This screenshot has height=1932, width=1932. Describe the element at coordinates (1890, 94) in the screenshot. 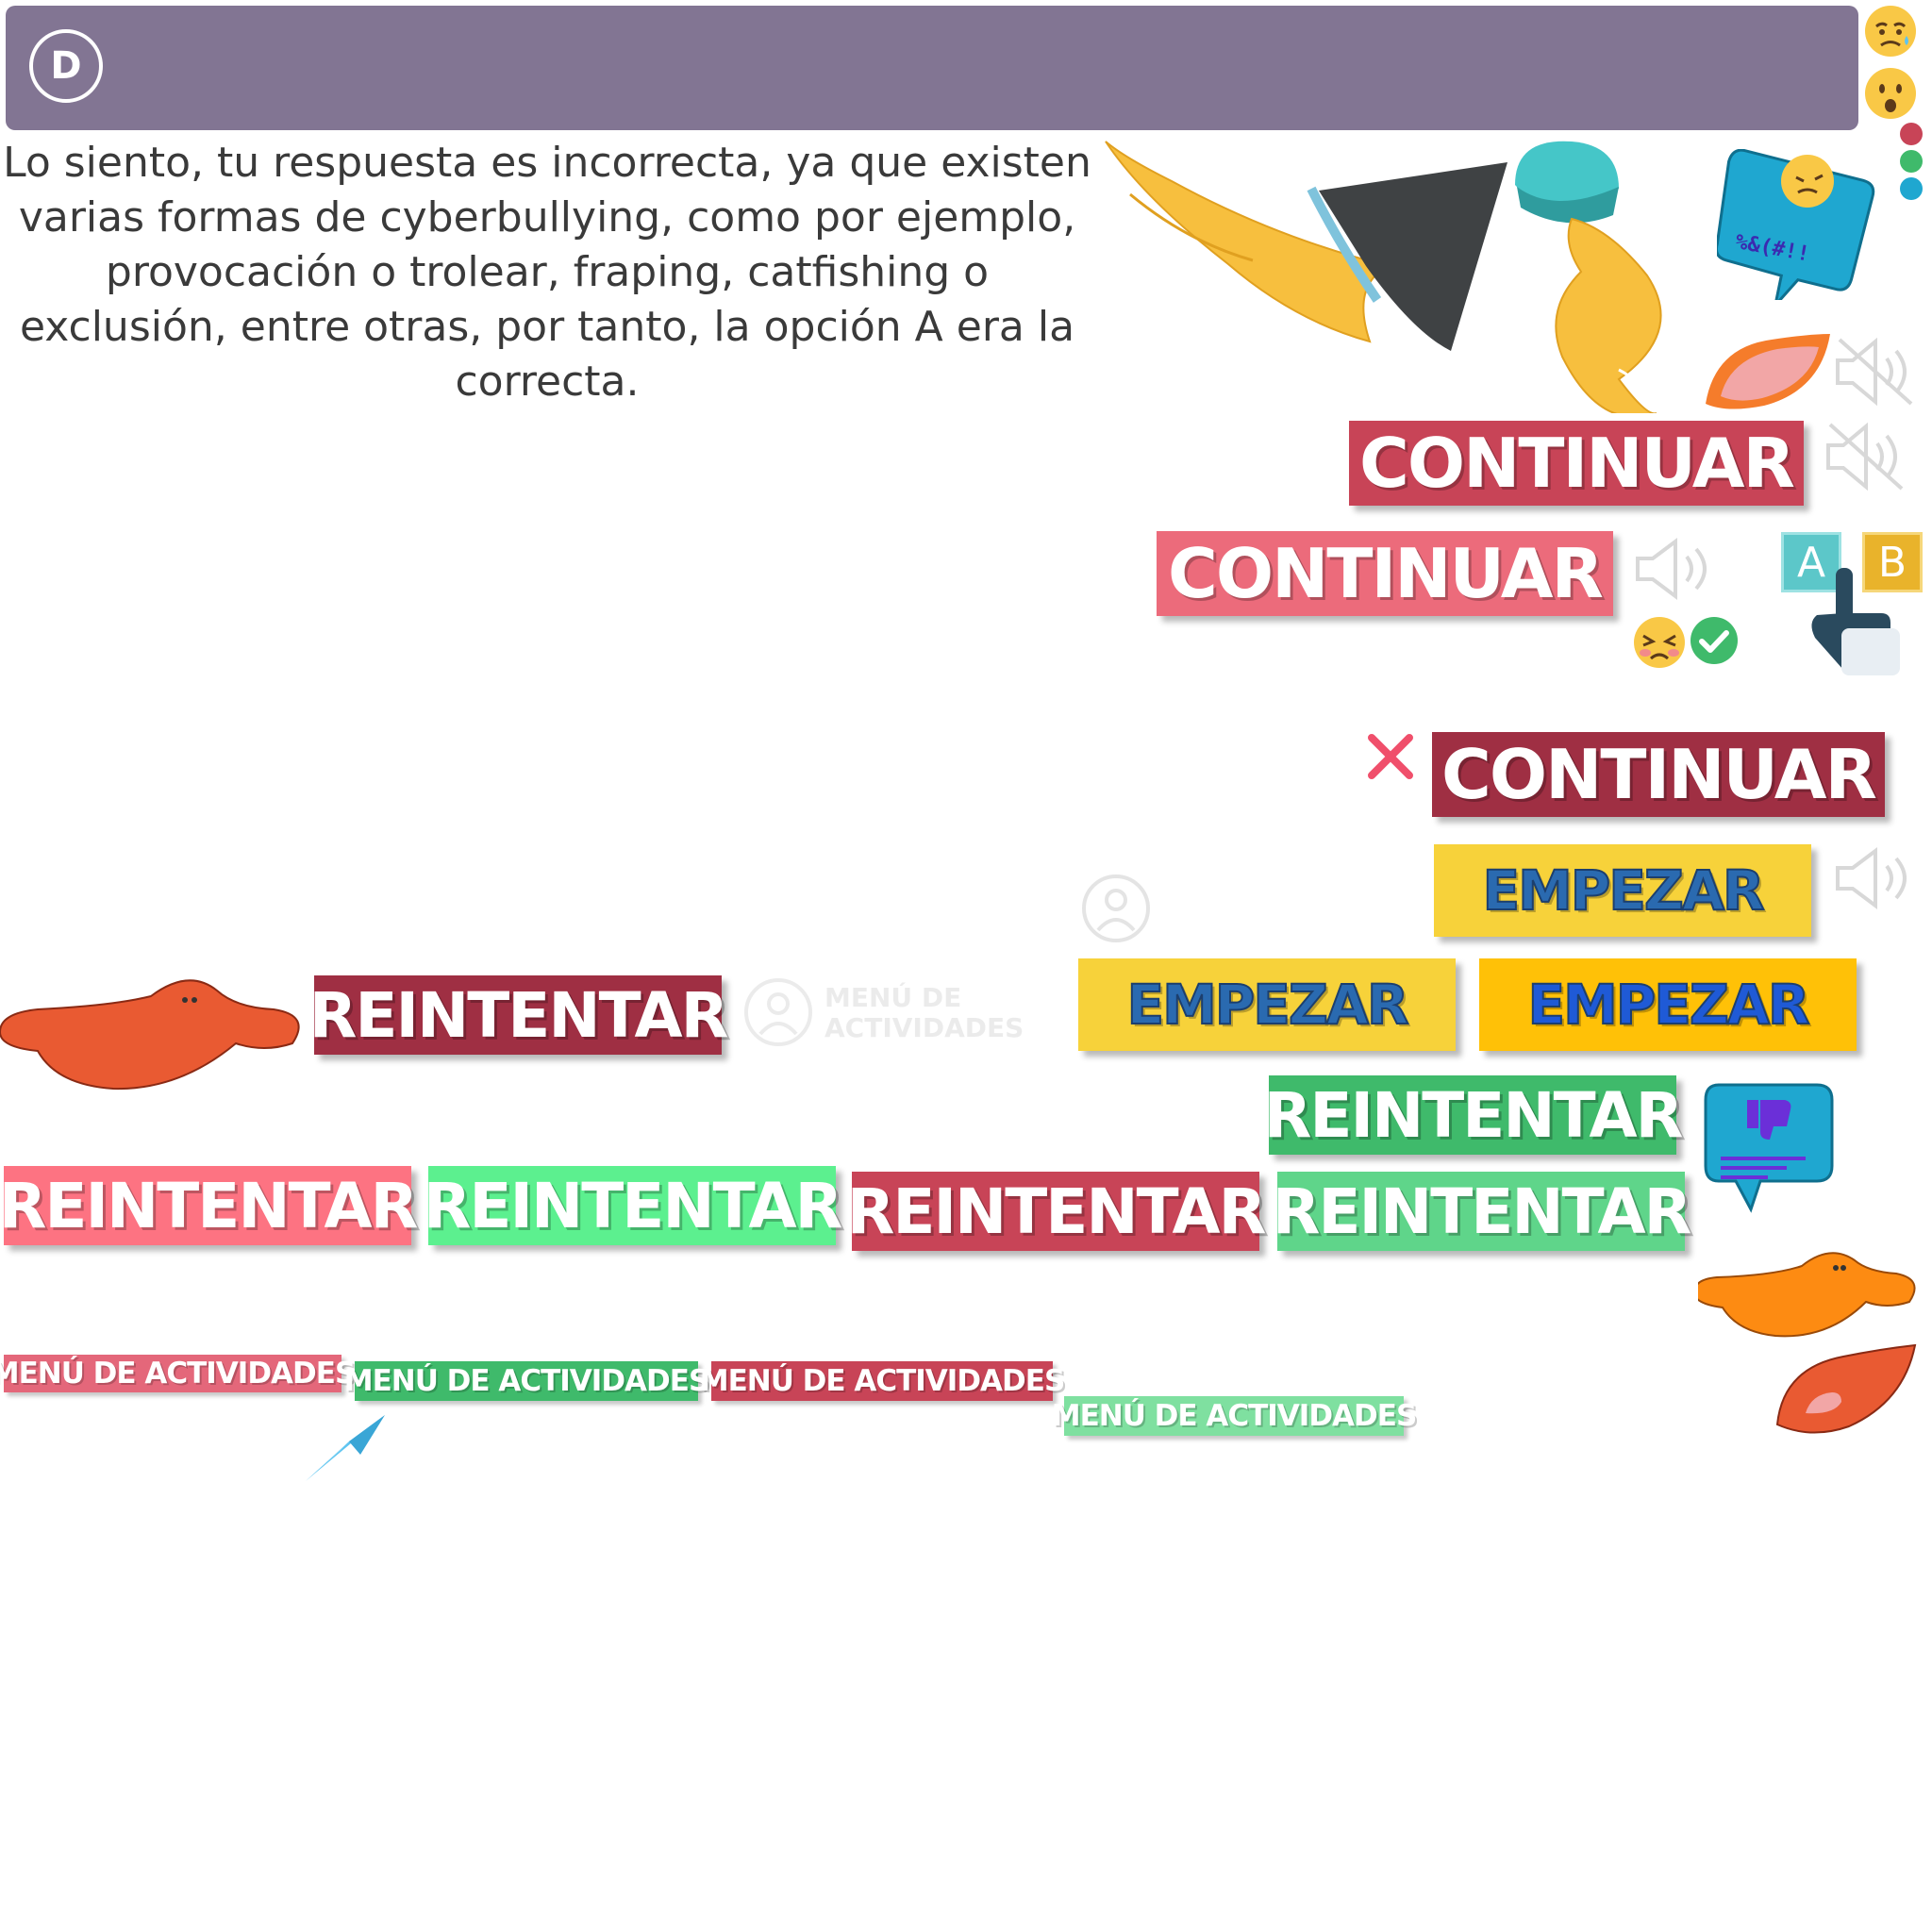

I see `surprised-emoji-icon` at that location.